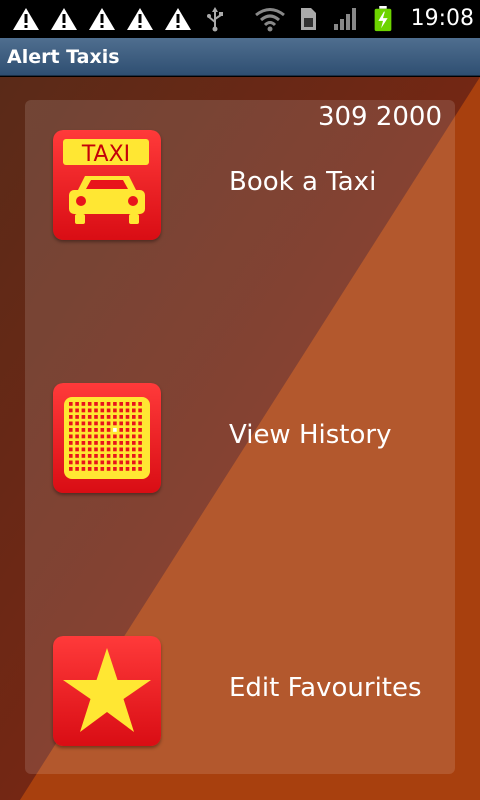 The image size is (480, 800). Describe the element at coordinates (303, 182) in the screenshot. I see `book-taxi-label: Book a Taxi` at that location.